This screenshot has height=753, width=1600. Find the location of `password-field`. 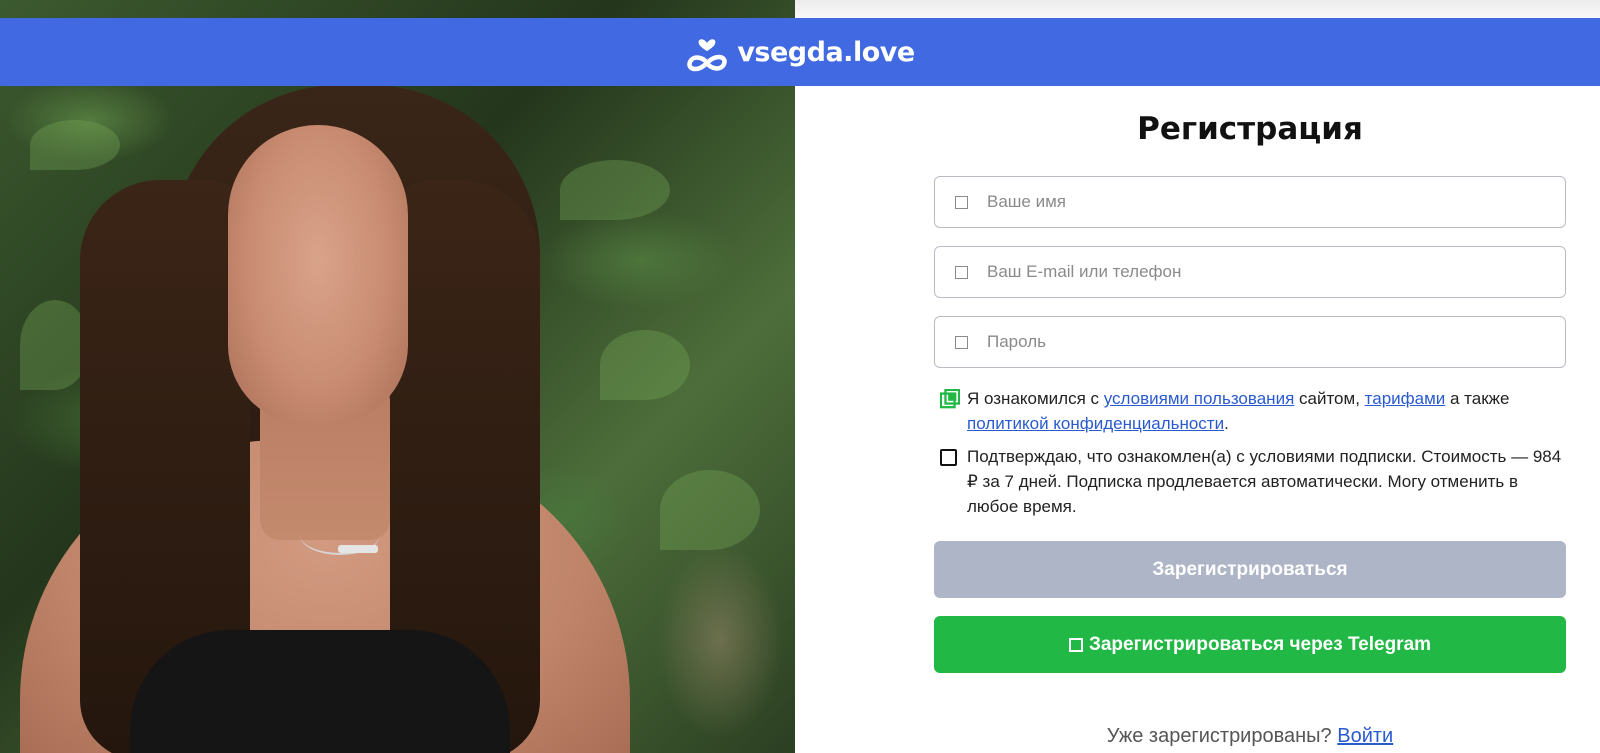

password-field is located at coordinates (1250, 342).